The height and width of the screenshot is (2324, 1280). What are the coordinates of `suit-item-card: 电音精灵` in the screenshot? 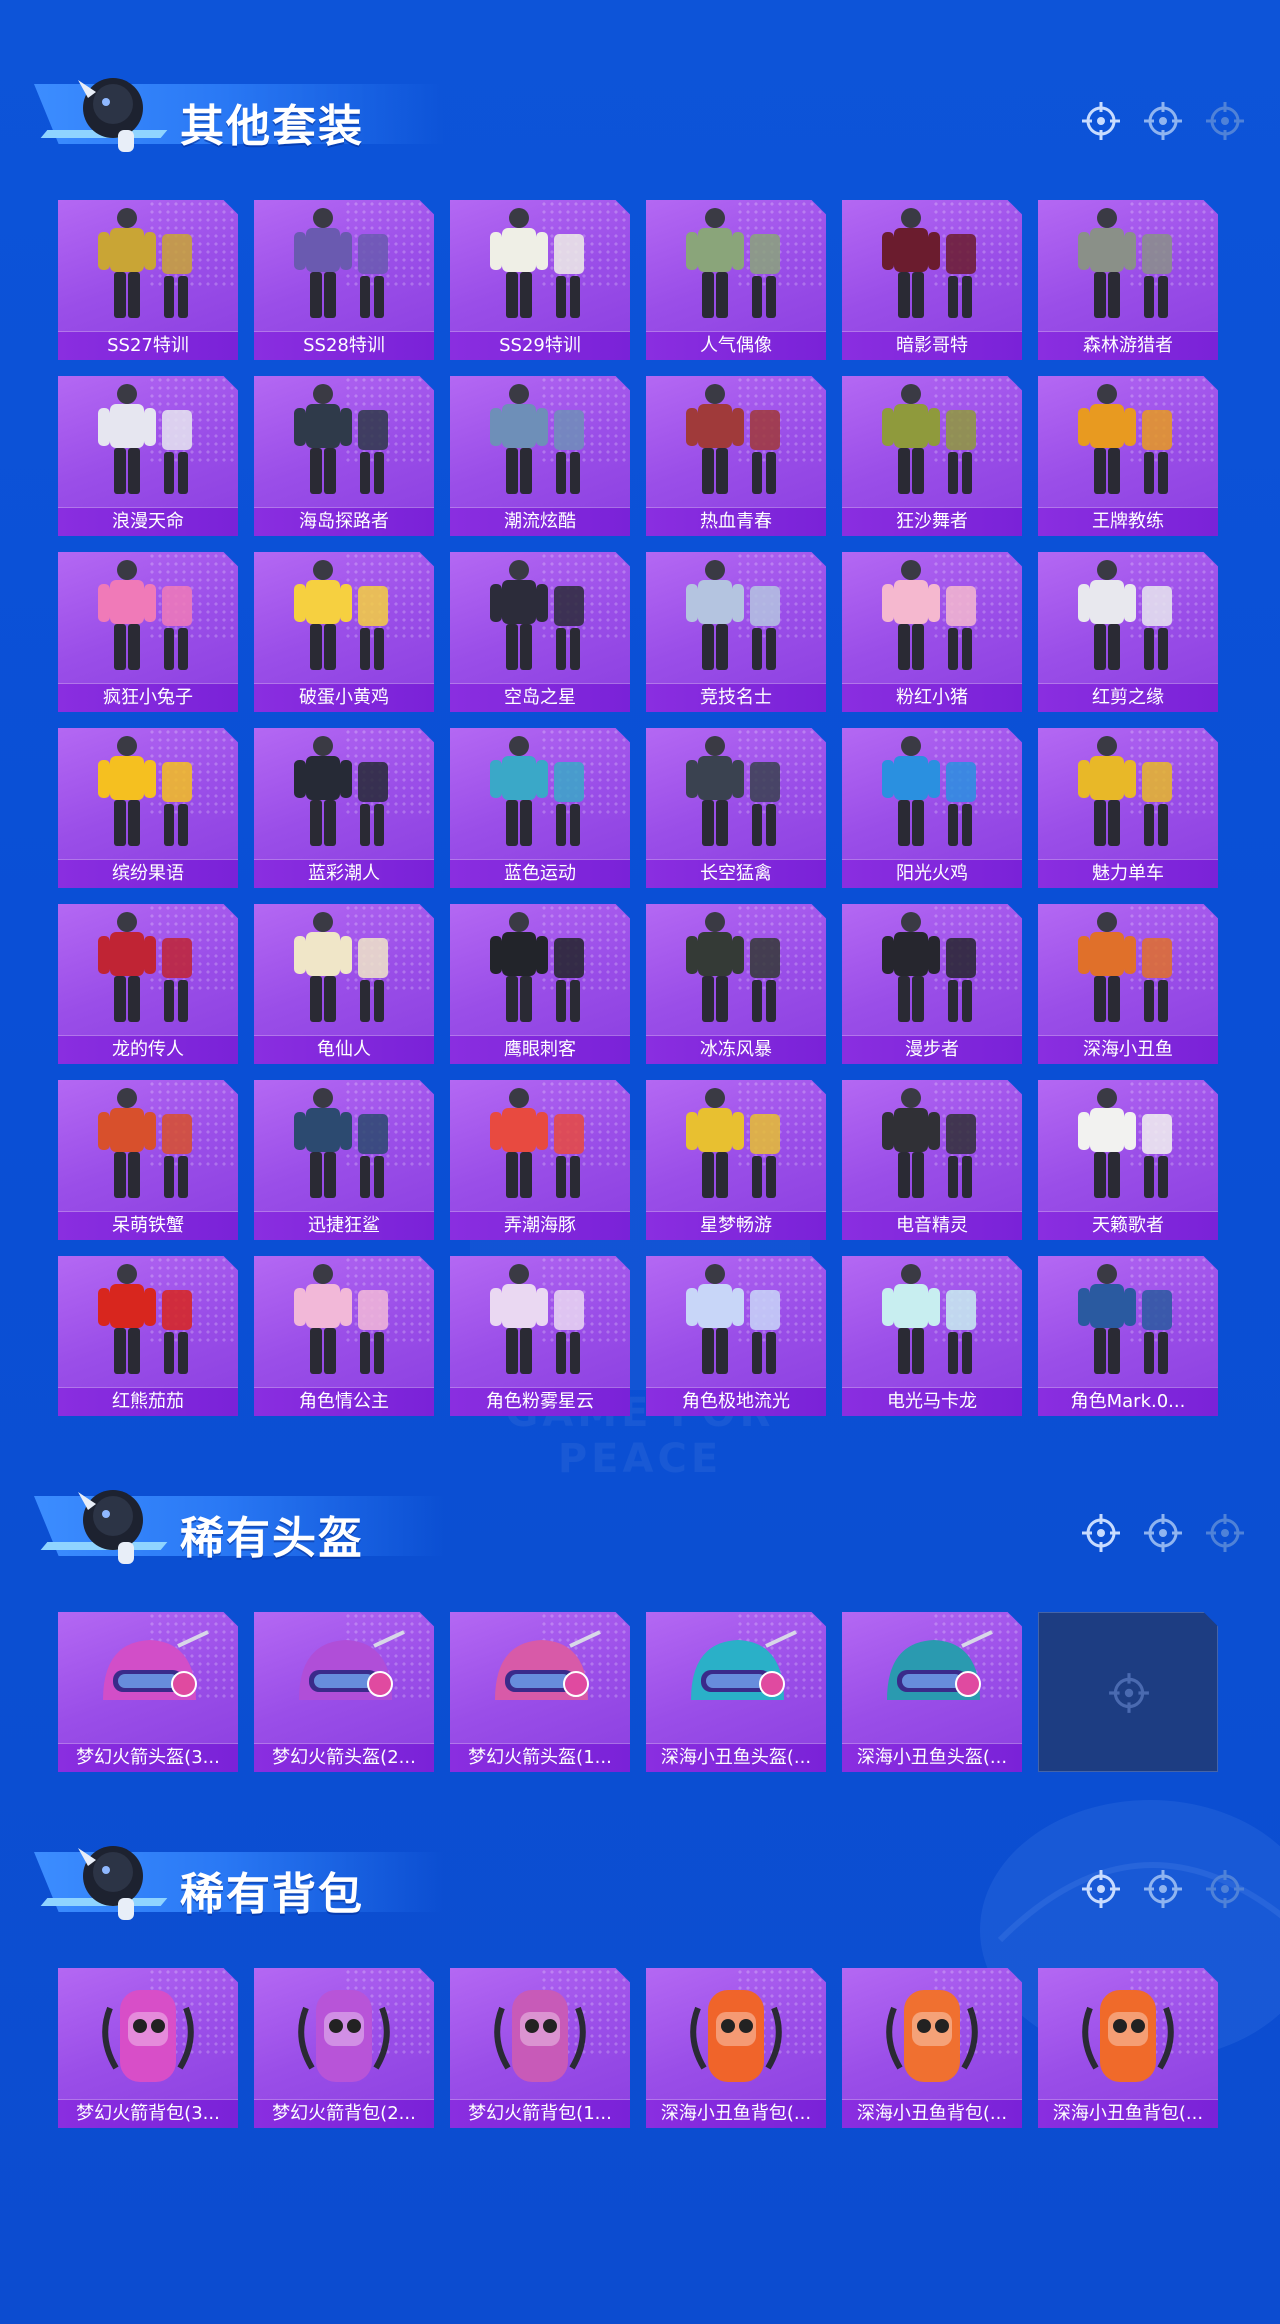 It's located at (932, 1160).